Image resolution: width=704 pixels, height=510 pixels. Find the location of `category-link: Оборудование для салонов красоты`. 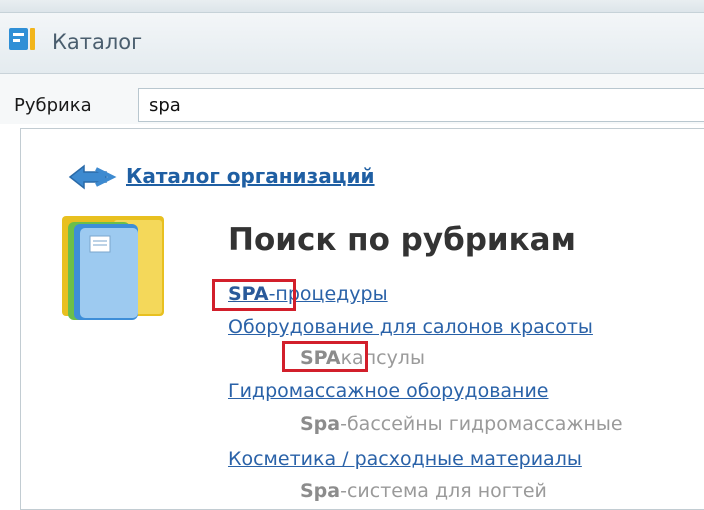

category-link: Оборудование для салонов красоты is located at coordinates (410, 327).